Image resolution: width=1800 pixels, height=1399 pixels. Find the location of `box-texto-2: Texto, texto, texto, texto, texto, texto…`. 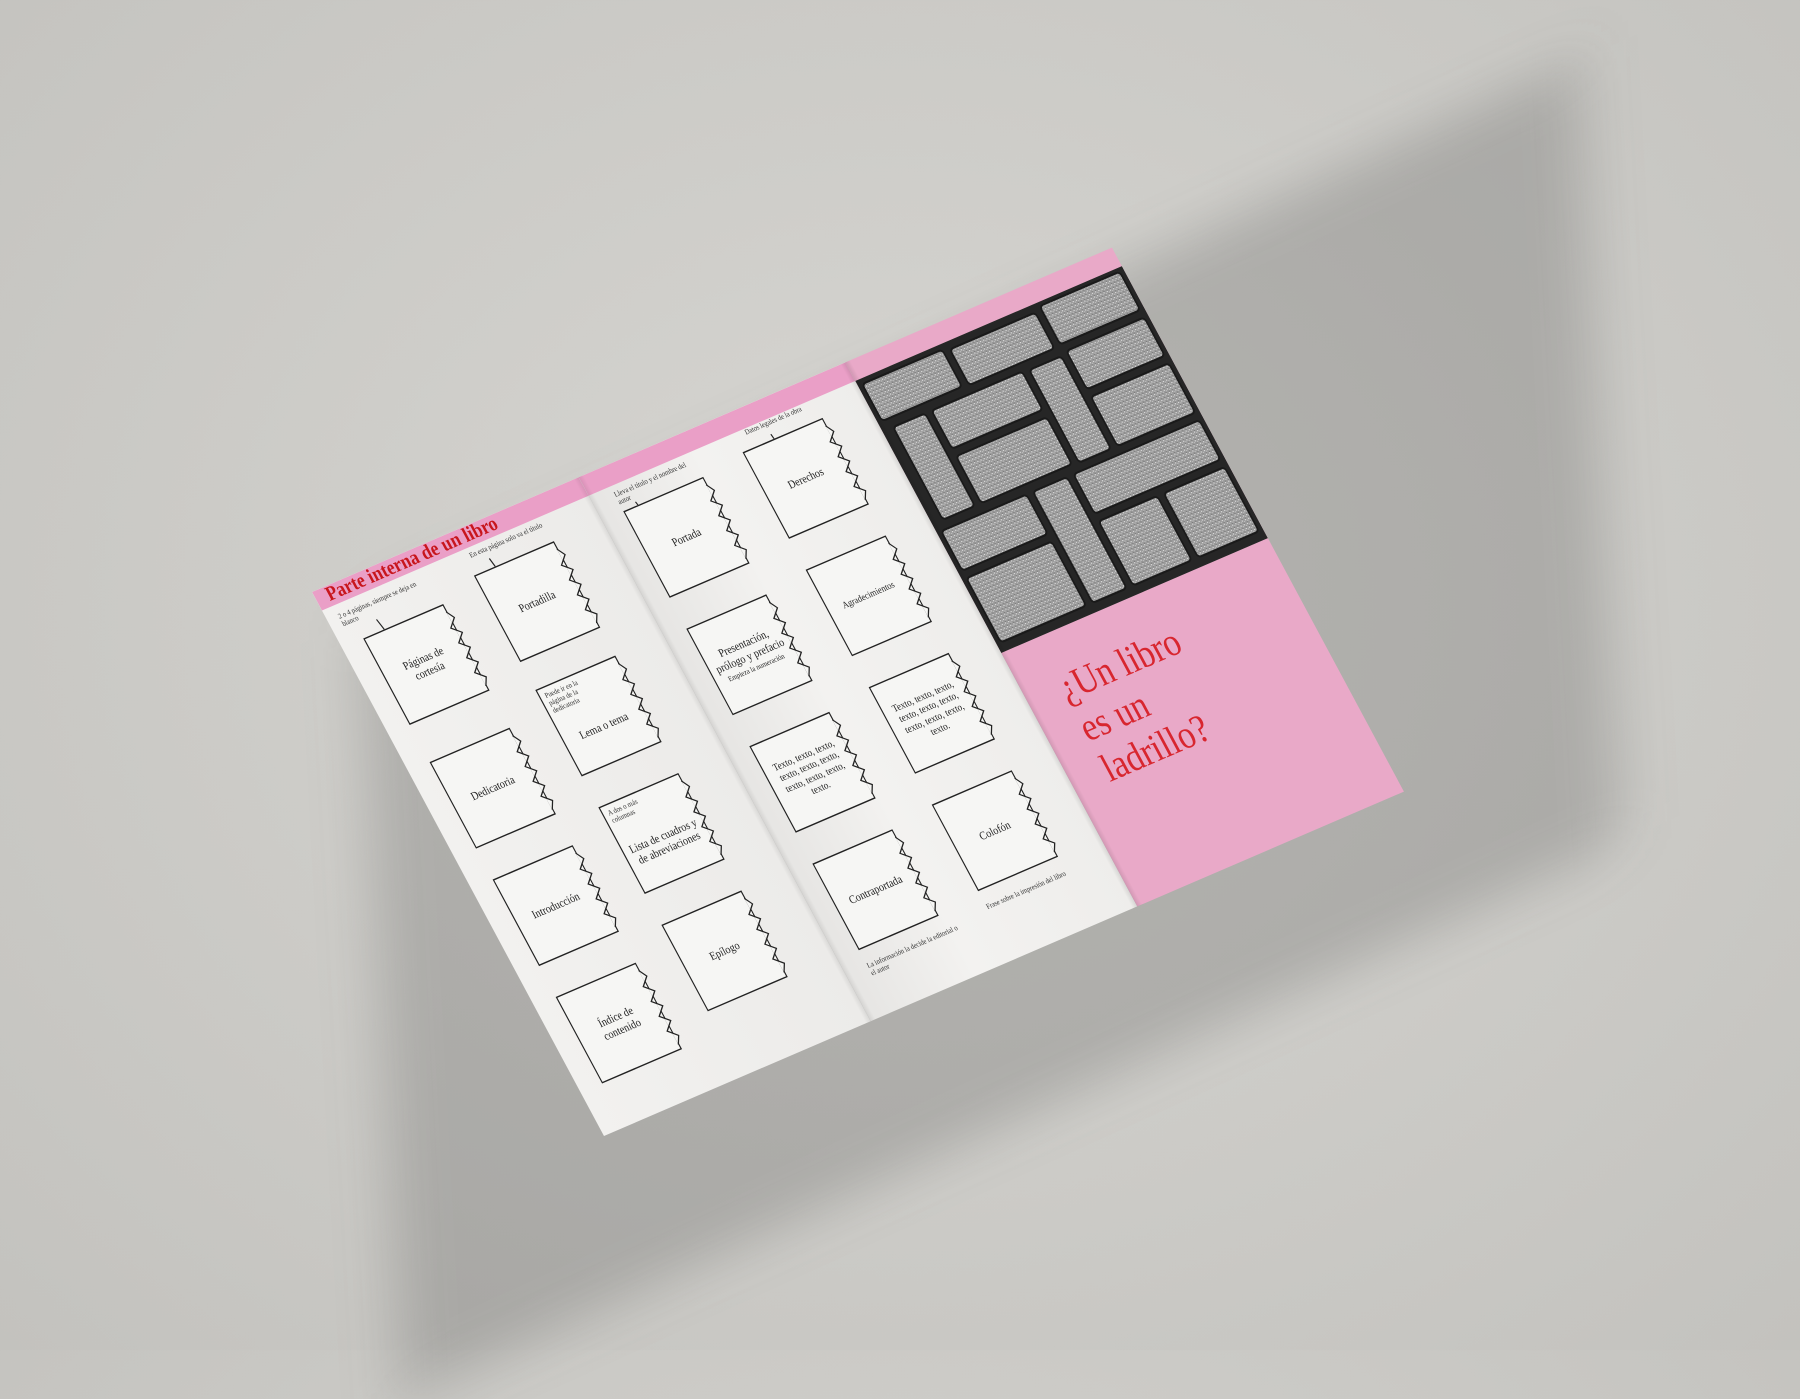

box-texto-2: Texto, texto, texto, texto, texto, texto… is located at coordinates (932, 713).